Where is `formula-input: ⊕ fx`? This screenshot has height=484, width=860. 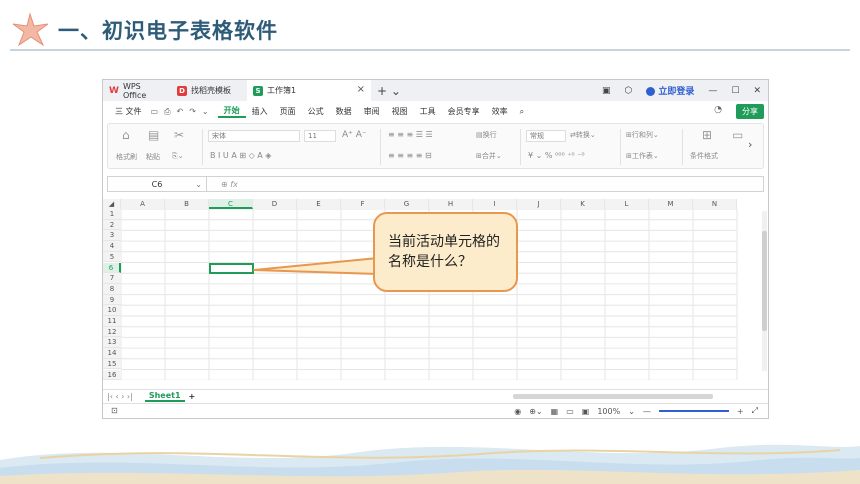
formula-input: ⊕ fx is located at coordinates (485, 183).